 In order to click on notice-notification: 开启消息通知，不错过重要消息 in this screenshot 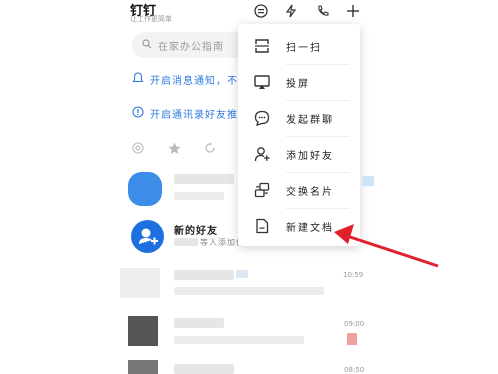, I will do `click(187, 79)`.